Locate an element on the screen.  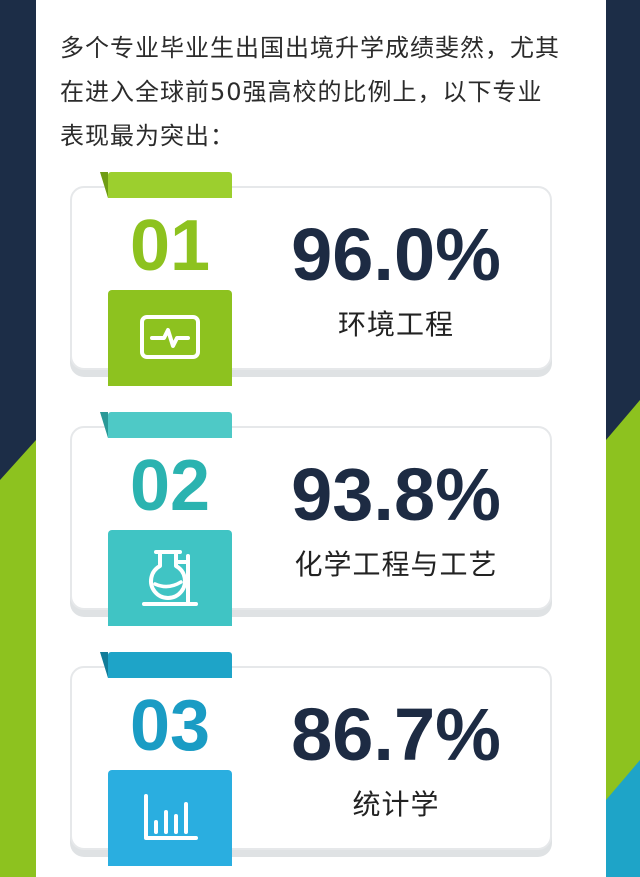
percent-value: 93.8% is located at coordinates (396, 494).